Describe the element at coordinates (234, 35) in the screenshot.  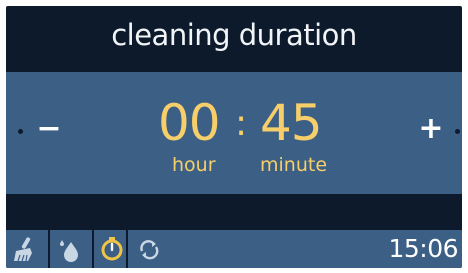
I see `page-title: cleaning duration` at that location.